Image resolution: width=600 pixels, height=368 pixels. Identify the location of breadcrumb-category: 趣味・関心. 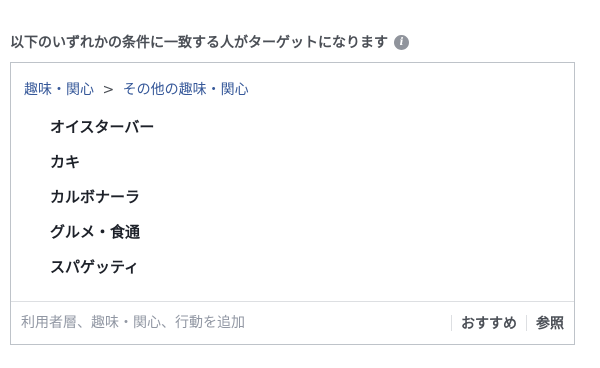
(59, 90).